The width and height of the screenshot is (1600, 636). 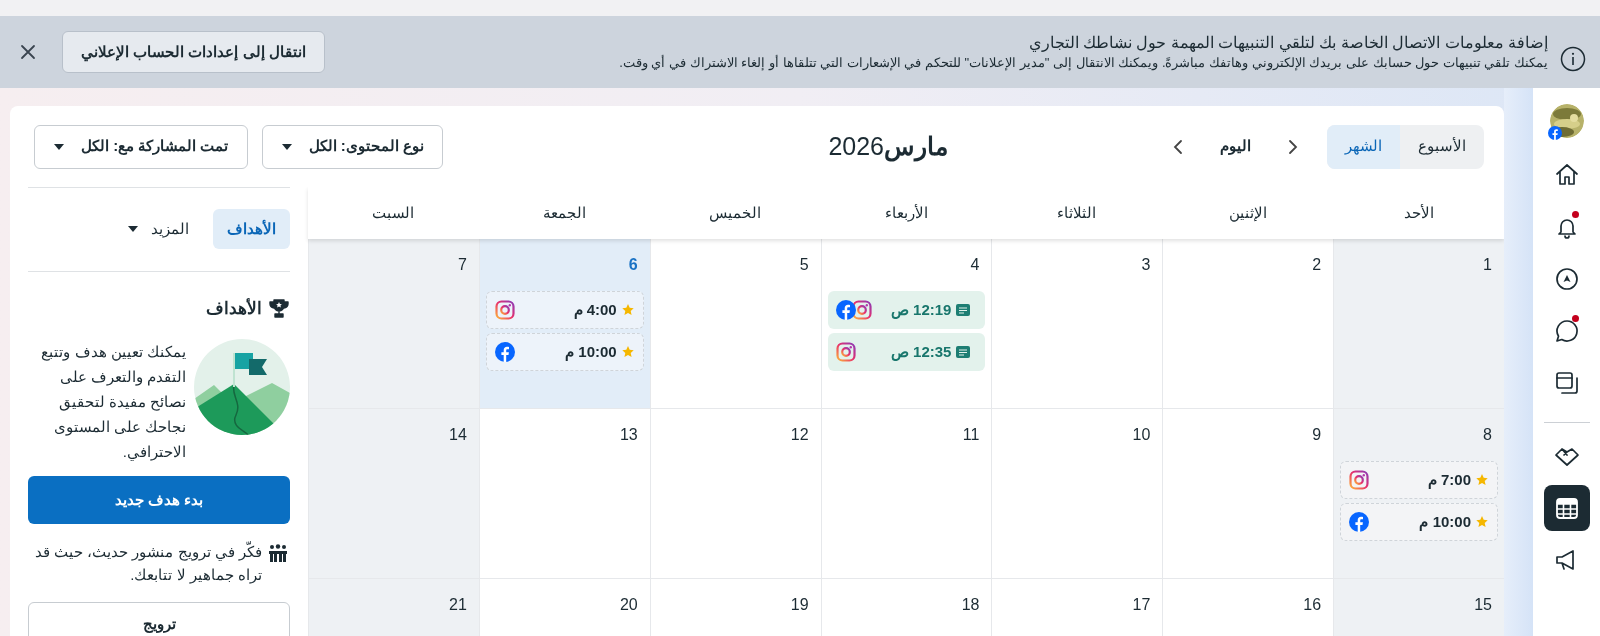 What do you see at coordinates (1083, 63) in the screenshot?
I see `banner-message: يمكنك تلقي تنبيهات حول حسابك على بريدك الإلكتروني وهاتفك مباشرةً. ويمكنك الانتقال إلى "مدير الإعلانات" للتحكم في الإشعارات التي تتلقاها أو إلغاء الاشتراك في أي وقت.` at bounding box center [1083, 63].